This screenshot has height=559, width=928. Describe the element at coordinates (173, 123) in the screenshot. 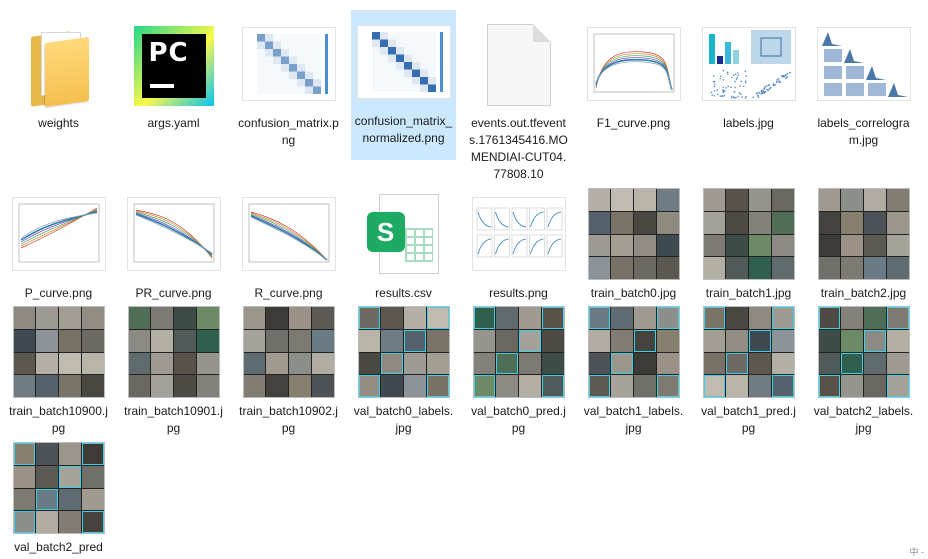

I see `file-name-label: args.yaml` at that location.